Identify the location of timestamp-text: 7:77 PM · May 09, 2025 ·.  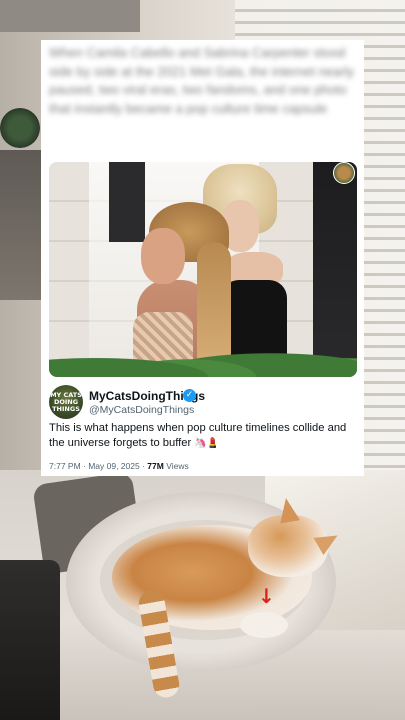
(98, 466).